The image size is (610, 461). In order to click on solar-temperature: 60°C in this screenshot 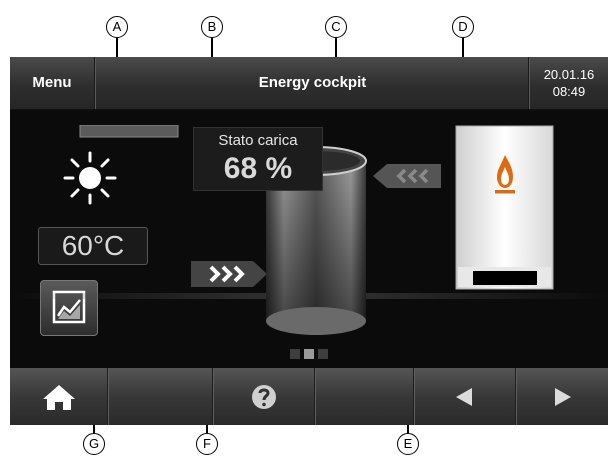, I will do `click(93, 246)`.